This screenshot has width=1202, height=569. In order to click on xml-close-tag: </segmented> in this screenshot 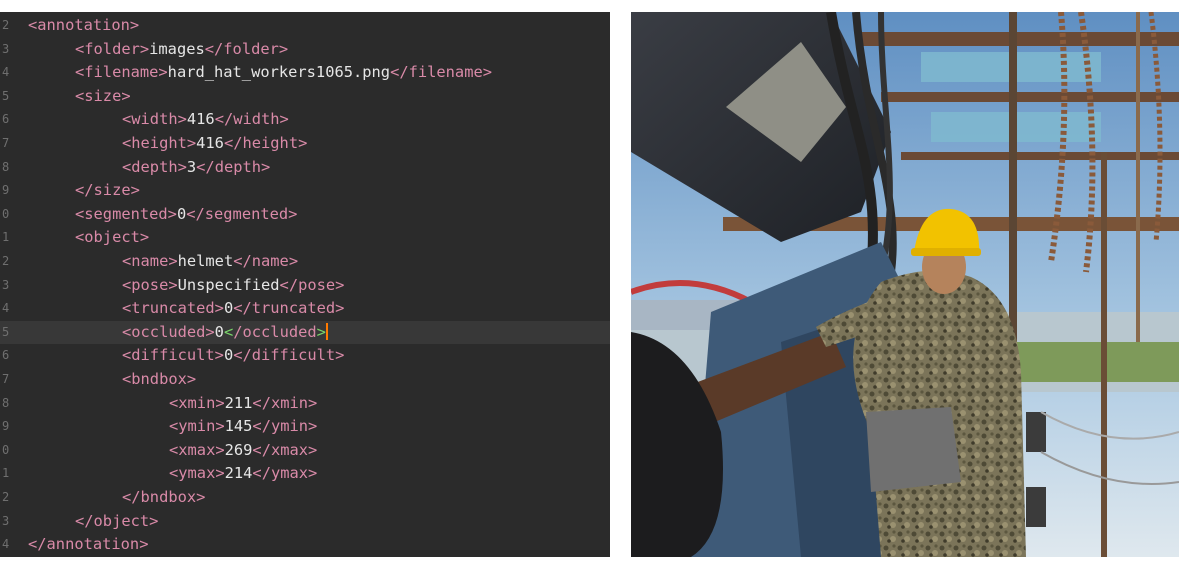, I will do `click(242, 213)`.